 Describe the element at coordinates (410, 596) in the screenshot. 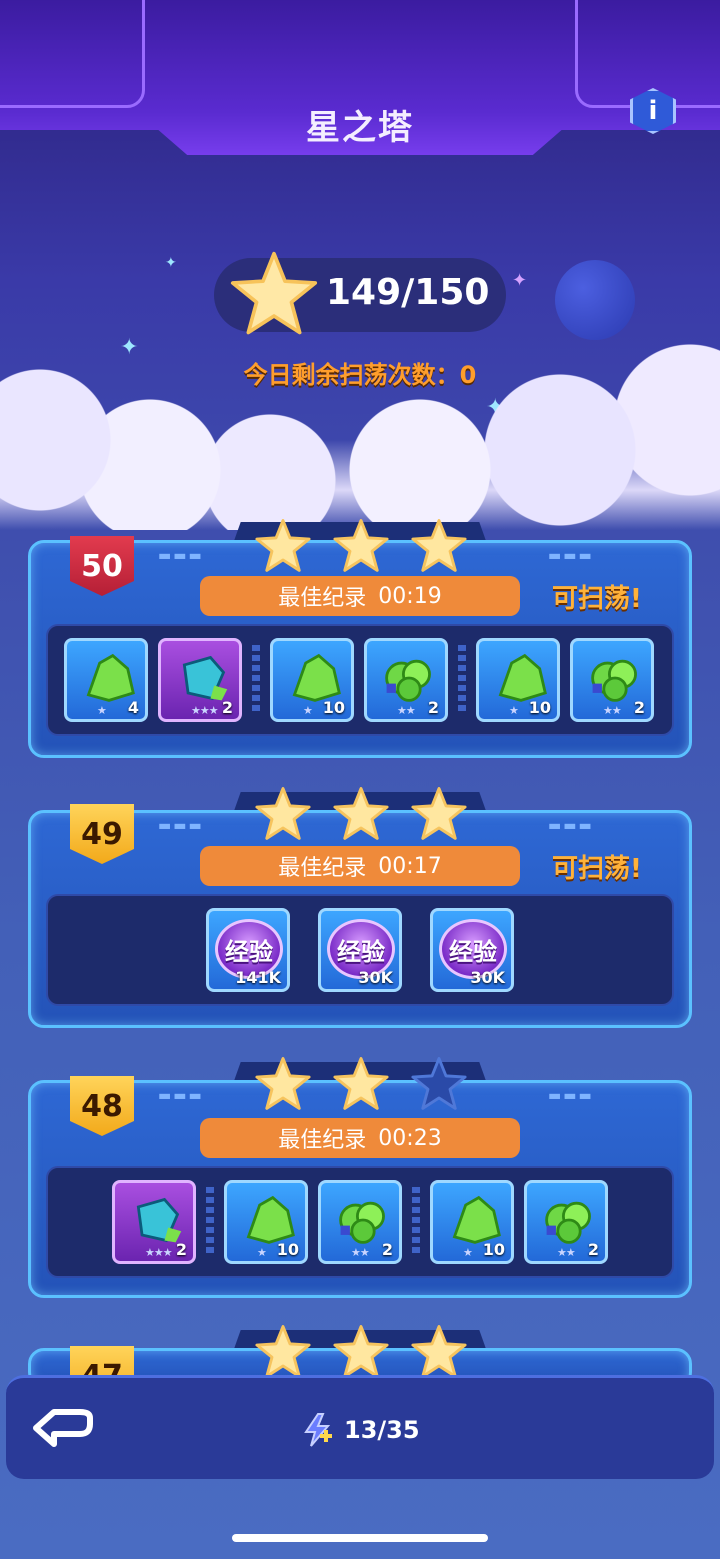

I see `best-record-time: 00:19` at that location.